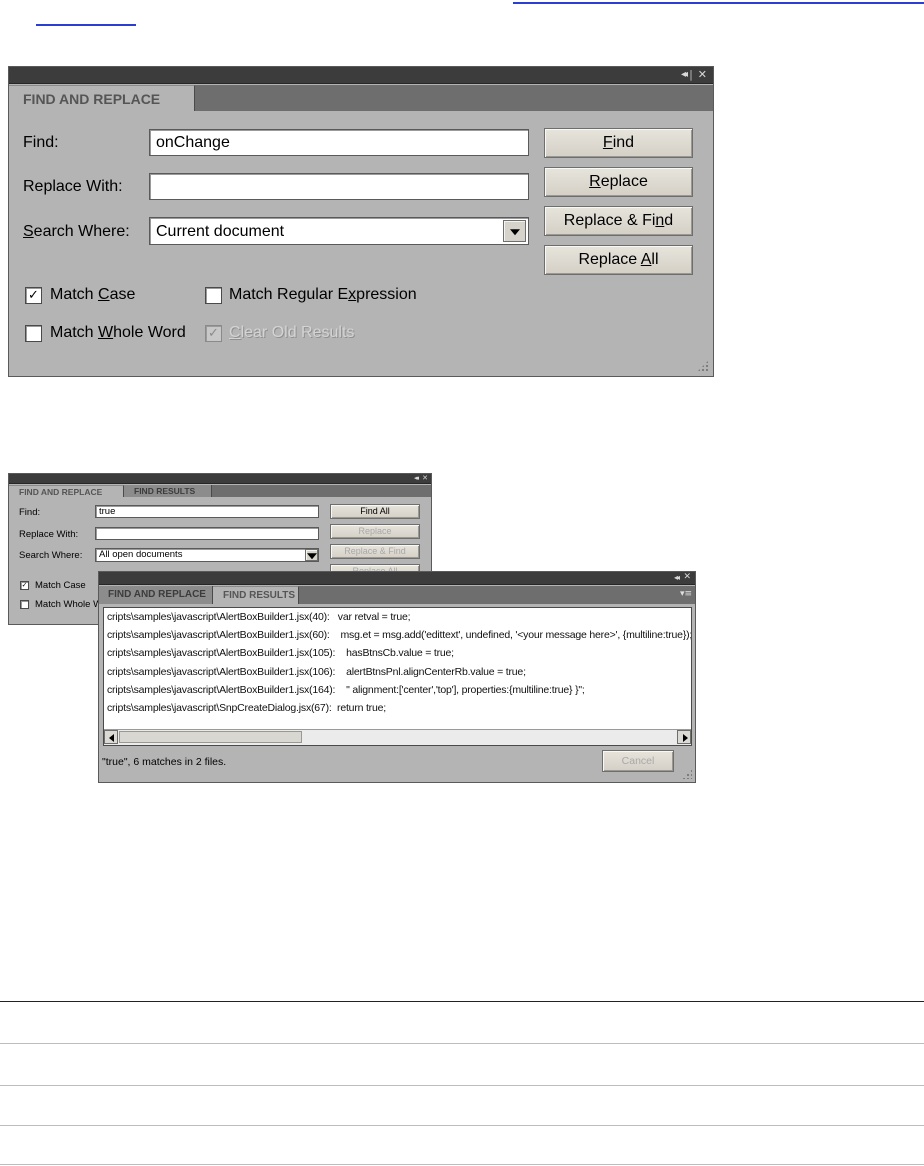  What do you see at coordinates (609, 259) in the screenshot?
I see `replace-all-button-label: Replace` at bounding box center [609, 259].